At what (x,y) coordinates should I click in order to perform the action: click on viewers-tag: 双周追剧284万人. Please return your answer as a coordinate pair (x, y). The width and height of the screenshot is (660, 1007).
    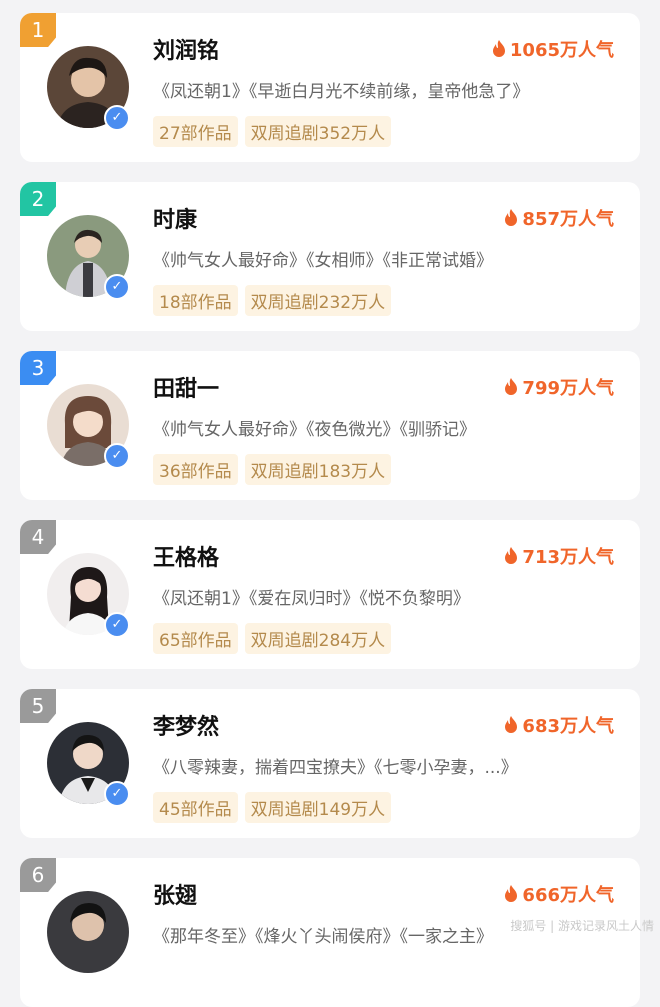
    Looking at the image, I should click on (318, 638).